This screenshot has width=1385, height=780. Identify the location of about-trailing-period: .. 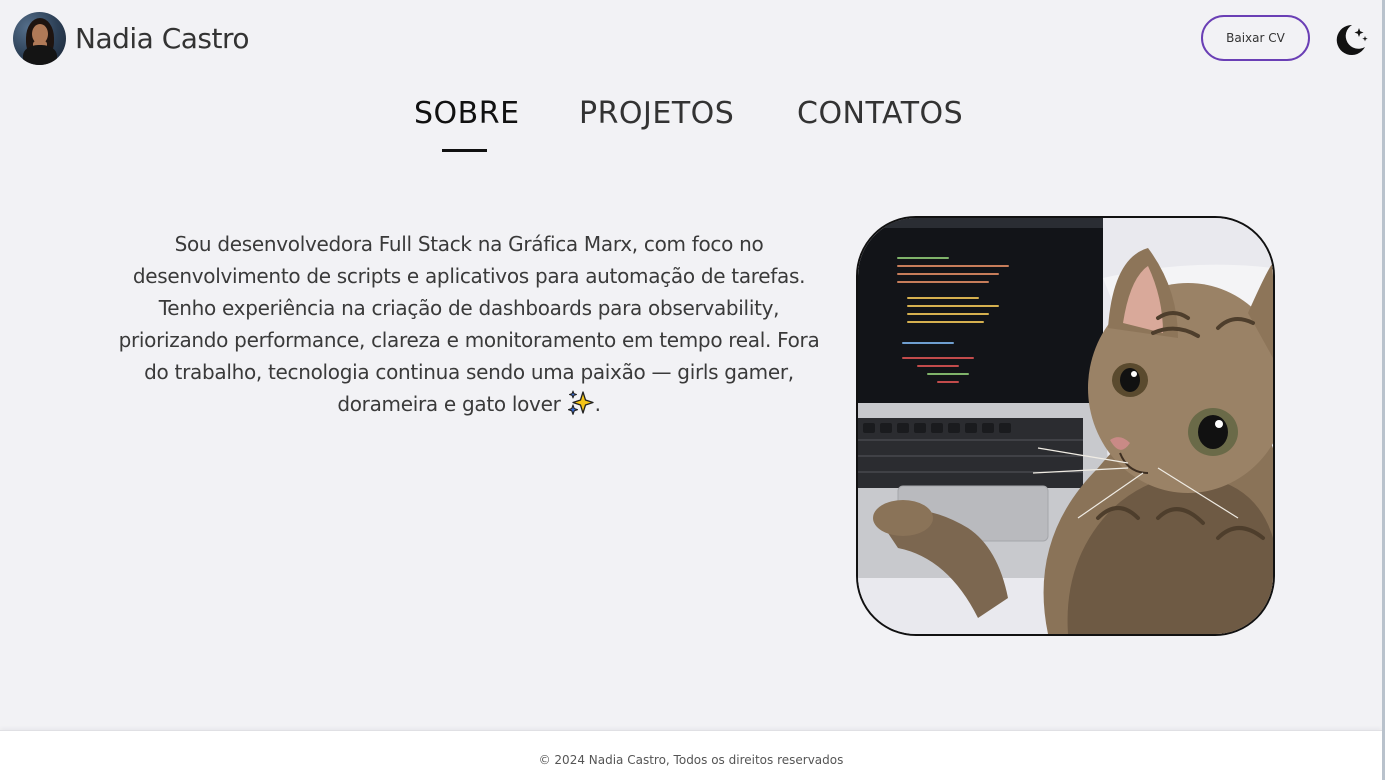
(597, 404).